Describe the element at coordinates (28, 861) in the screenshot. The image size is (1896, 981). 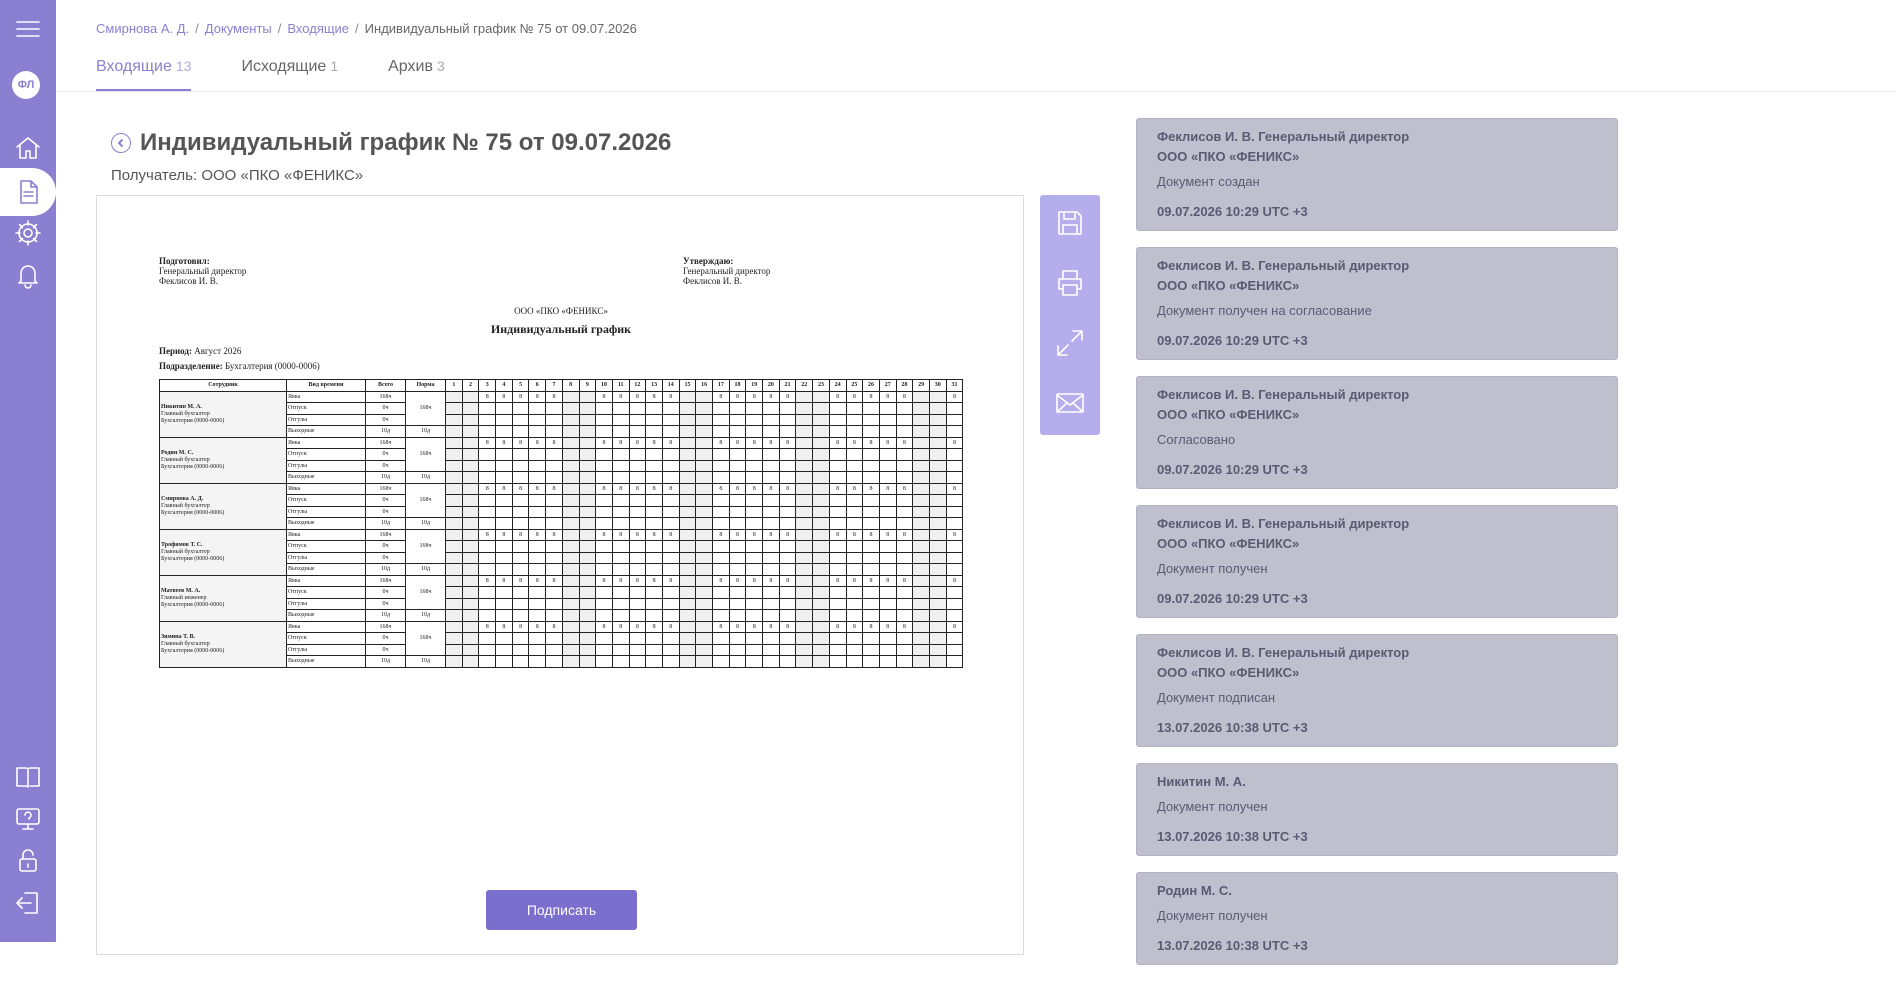
I see `lock-icon` at that location.